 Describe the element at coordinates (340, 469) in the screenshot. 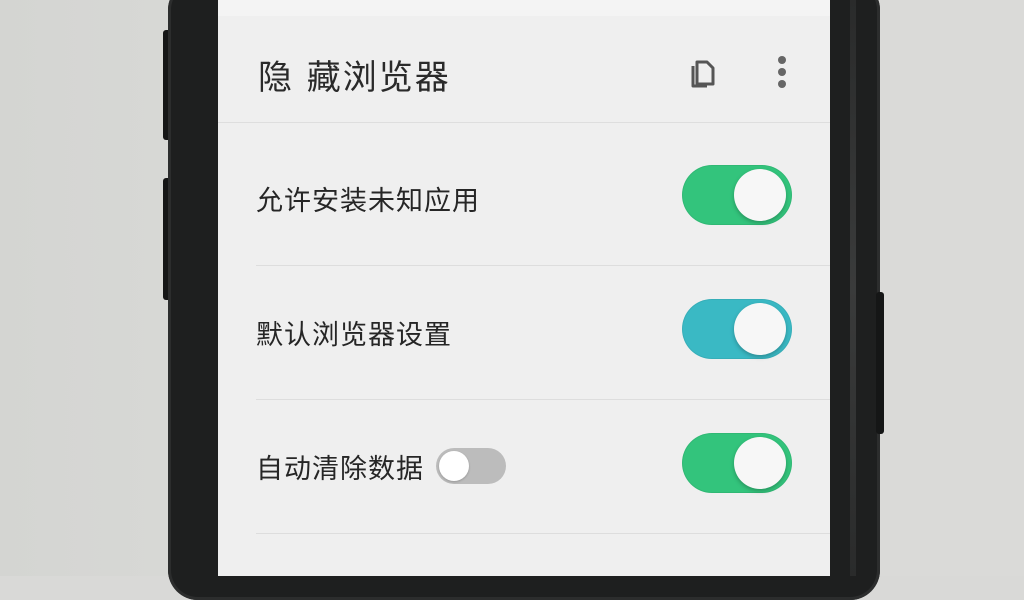

I see `setting-label: 自动清除数据` at that location.